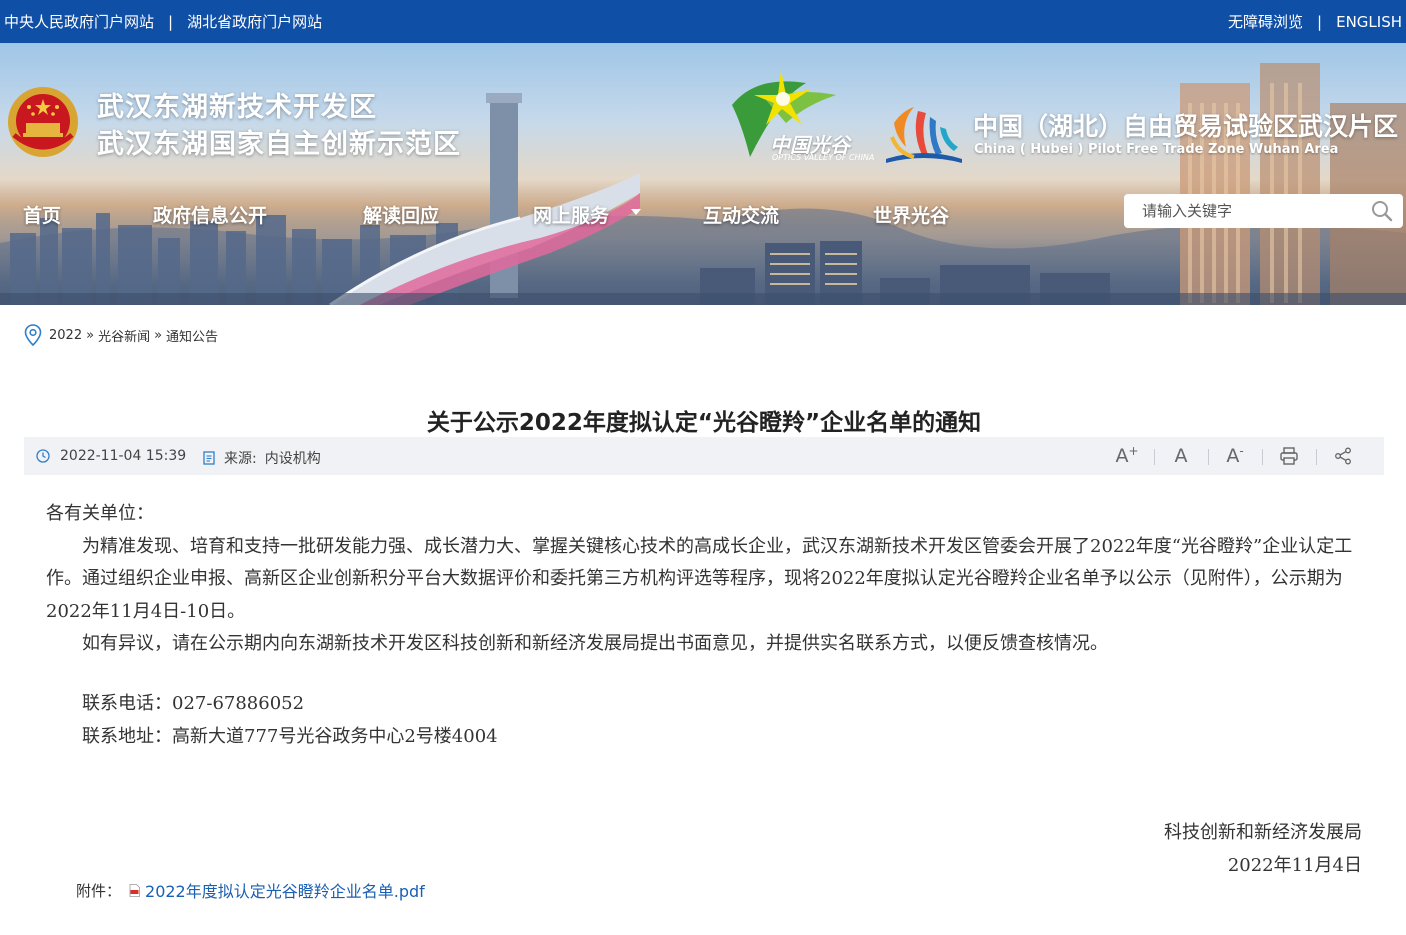  What do you see at coordinates (1369, 22) in the screenshot?
I see `english-link: ENGLISH` at bounding box center [1369, 22].